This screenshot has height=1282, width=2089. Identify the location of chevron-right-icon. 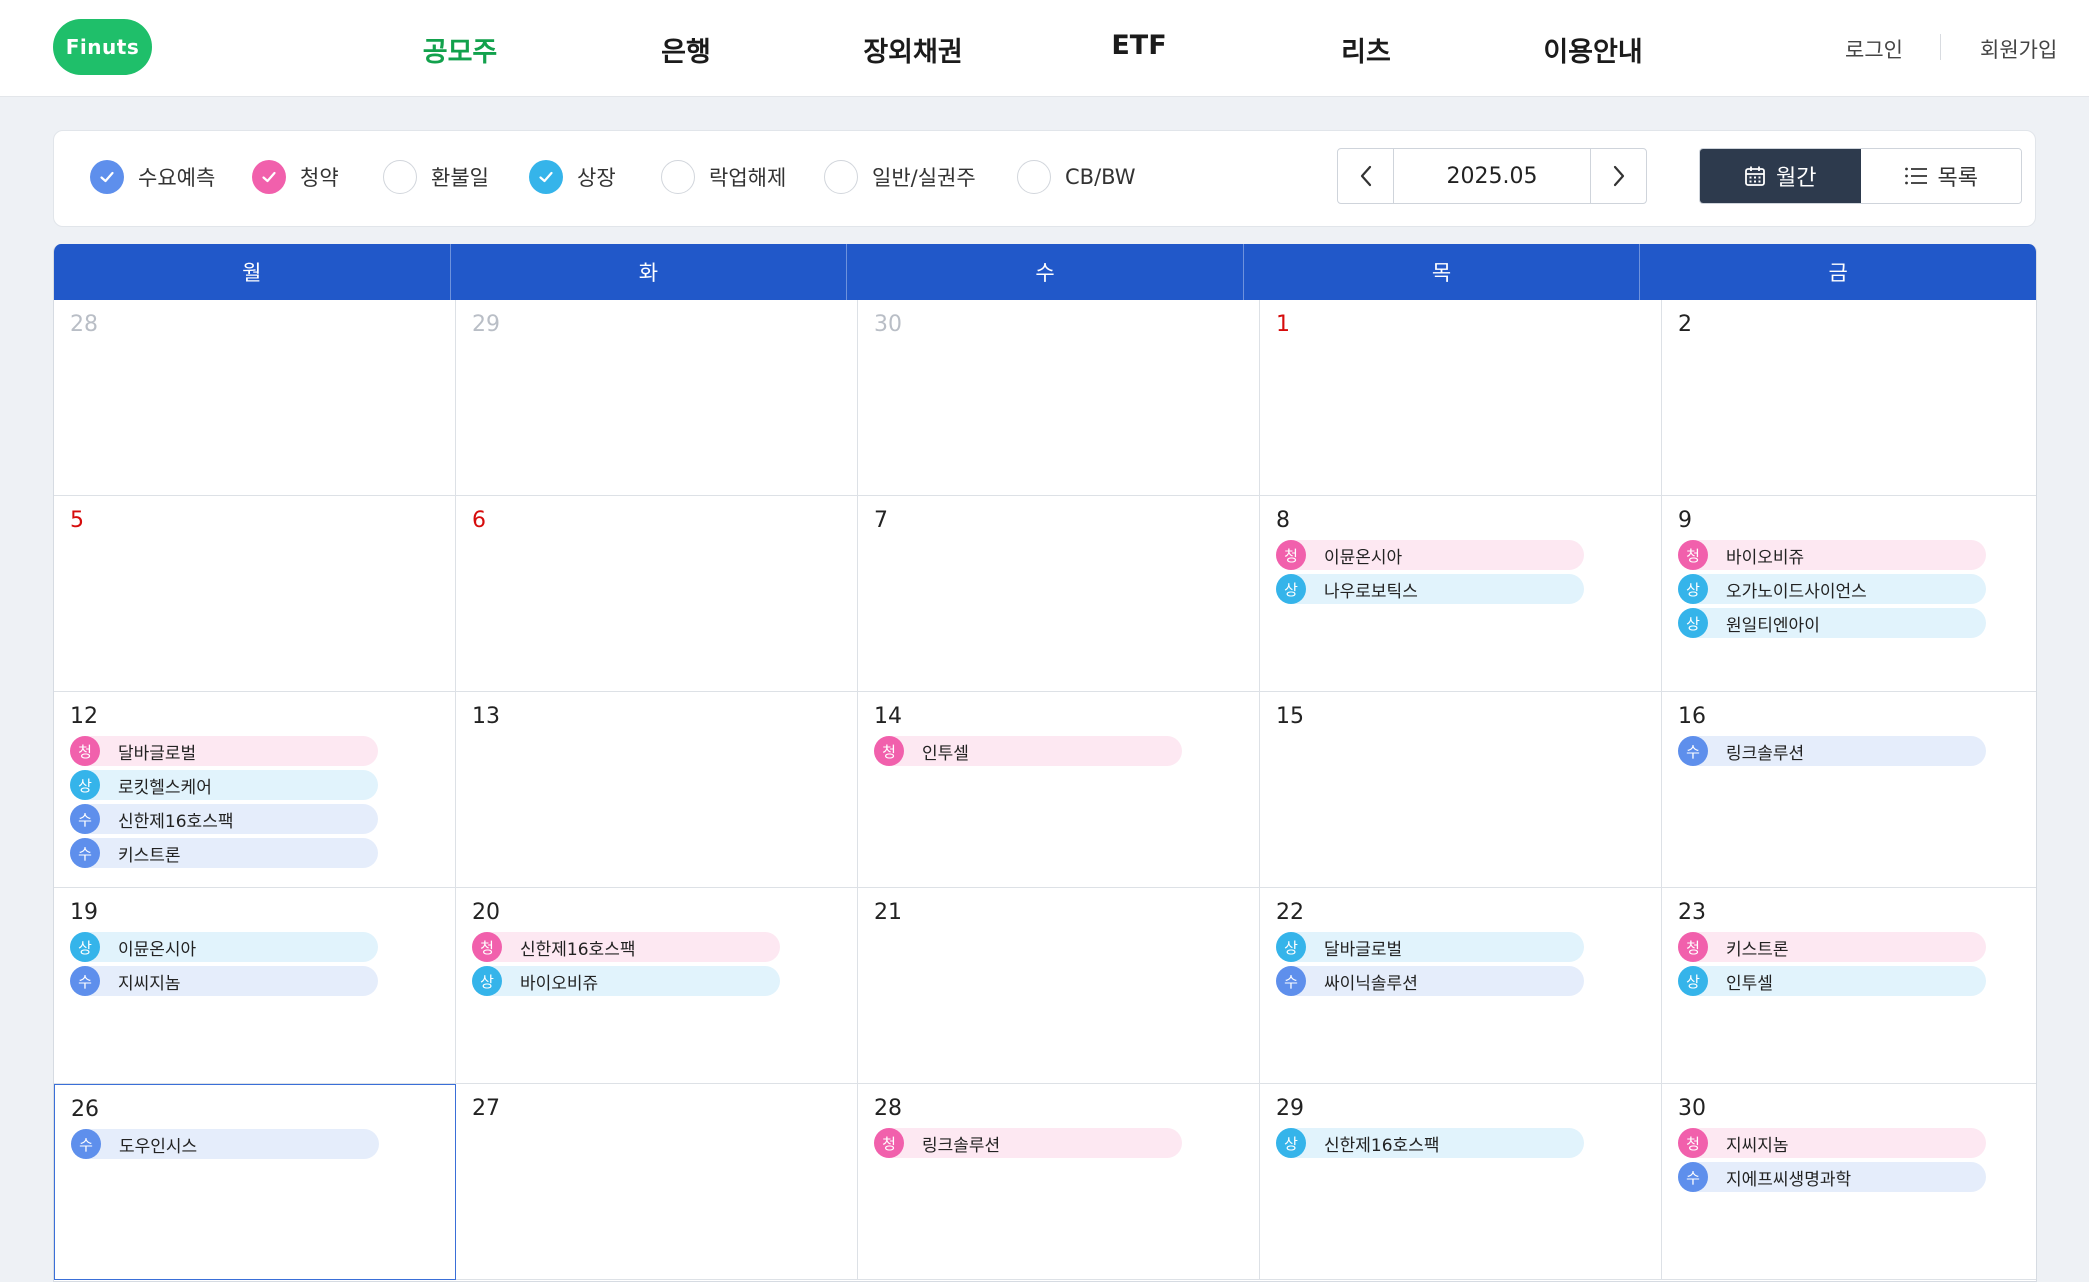
(1618, 176).